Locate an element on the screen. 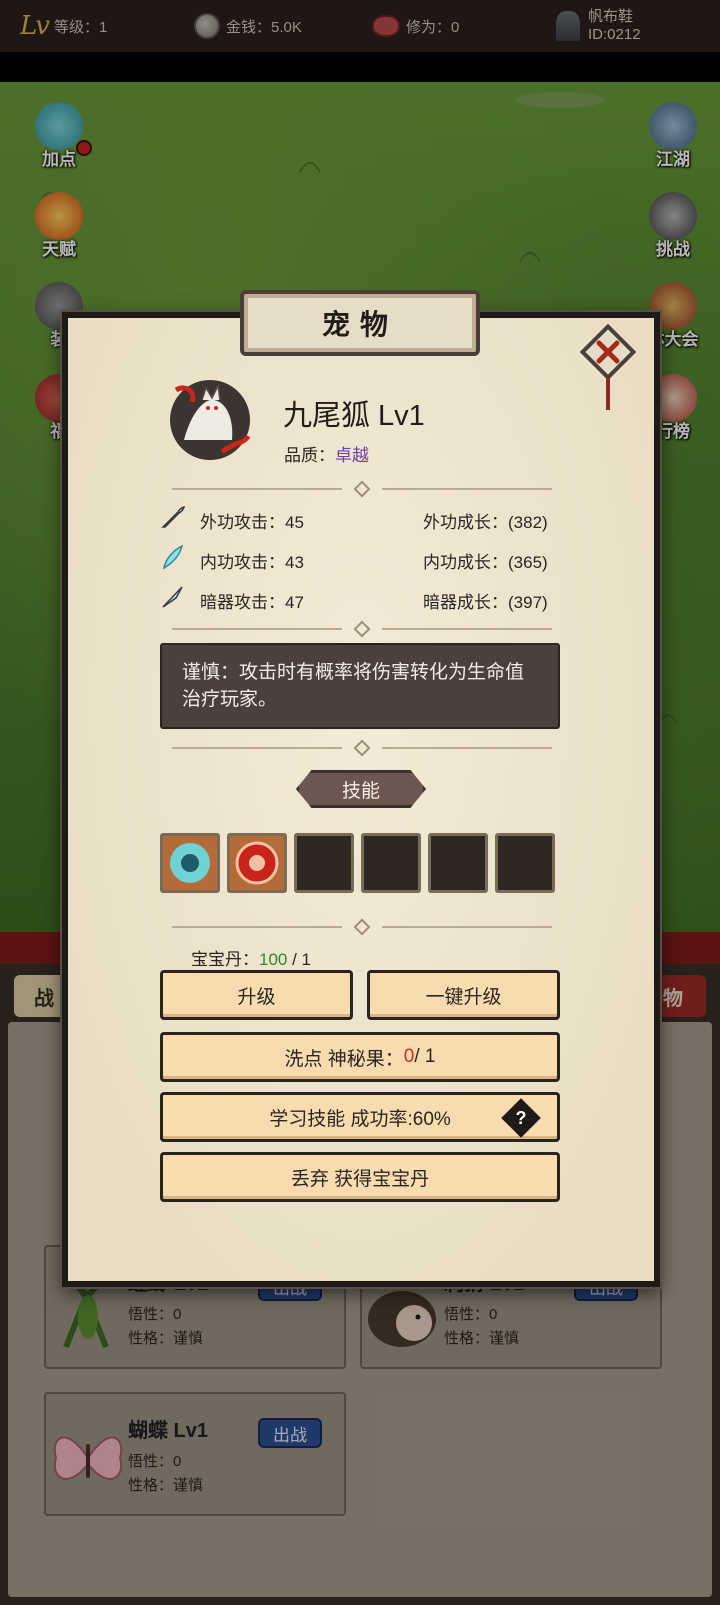 Image resolution: width=720 pixels, height=1605 pixels. pill-have: 100 is located at coordinates (273, 959).